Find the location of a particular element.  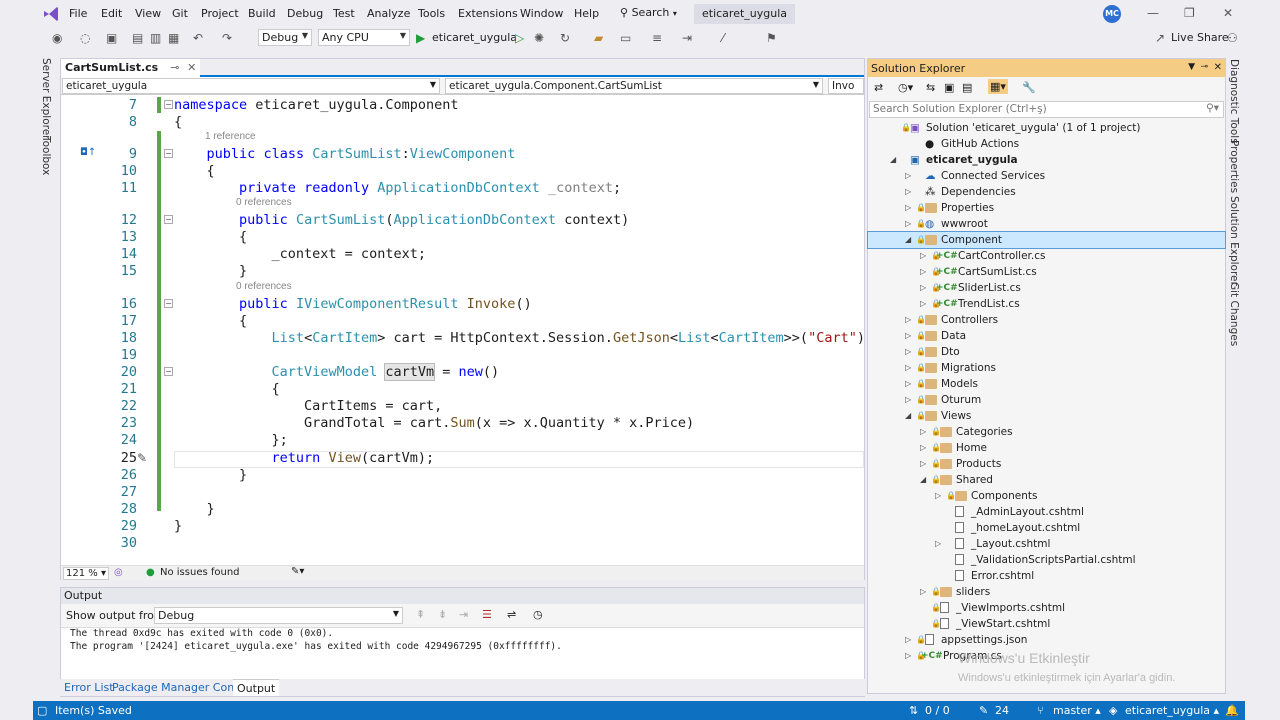

tree-item: ◢ 🔒 Views is located at coordinates (1046, 416).